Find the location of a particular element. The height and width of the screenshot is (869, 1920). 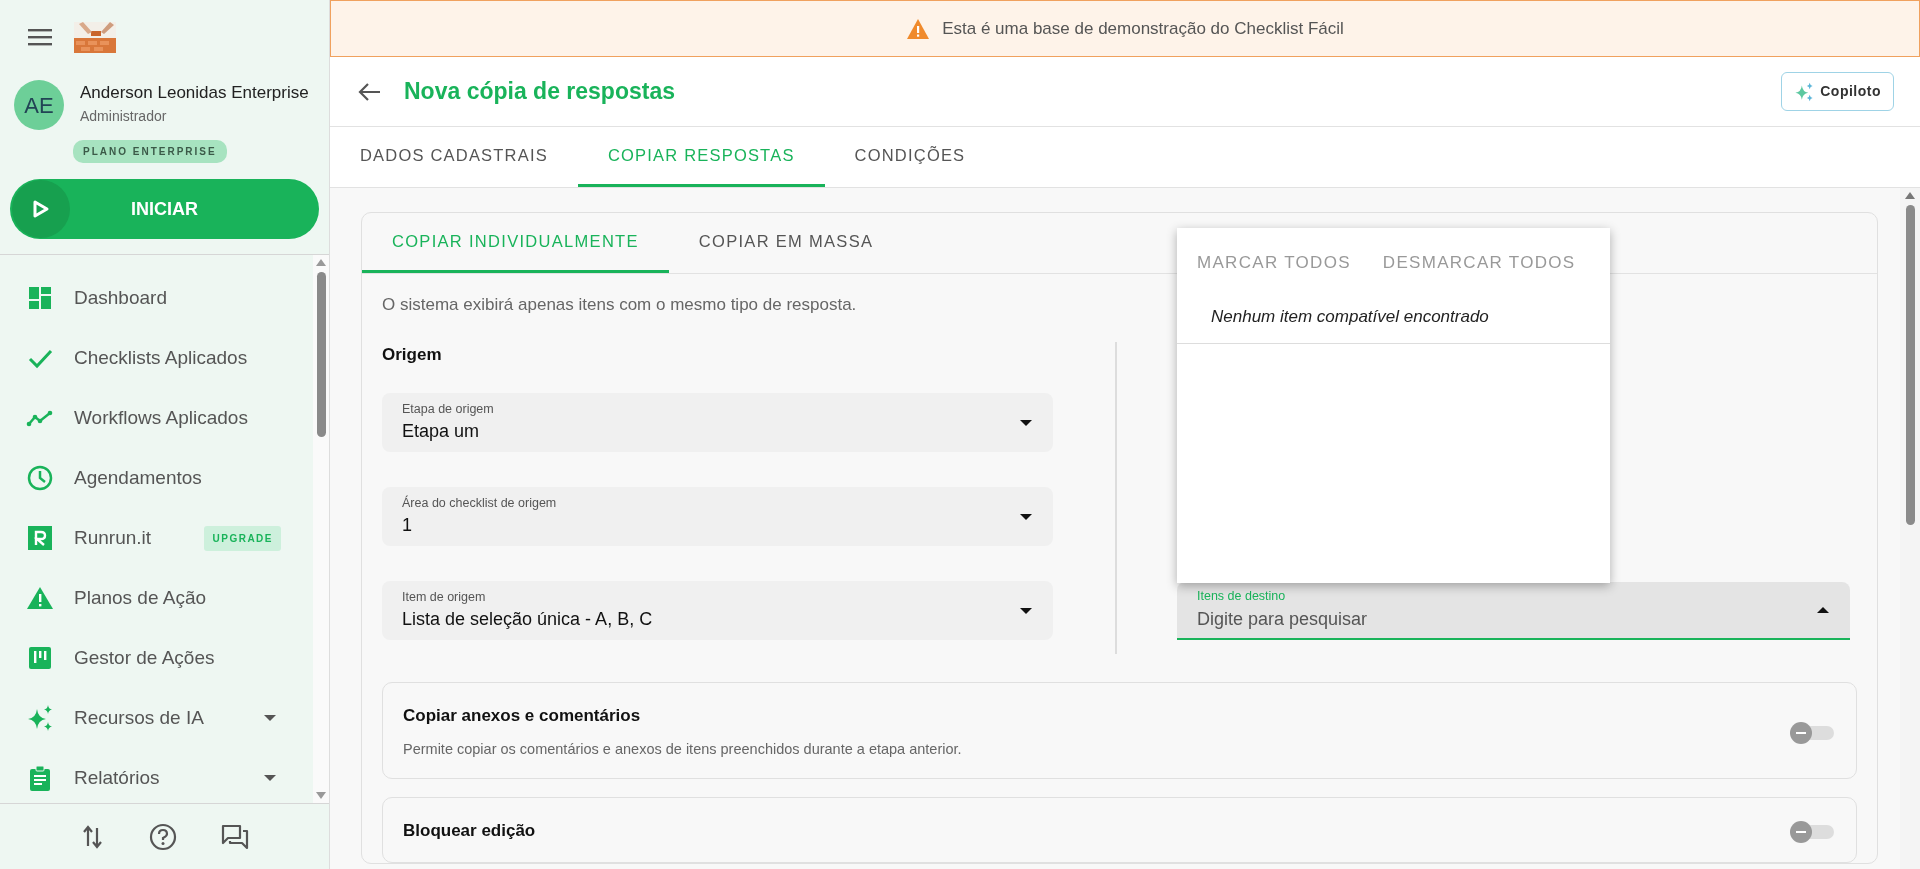

menu-item: Planos de Ação is located at coordinates (156, 598).